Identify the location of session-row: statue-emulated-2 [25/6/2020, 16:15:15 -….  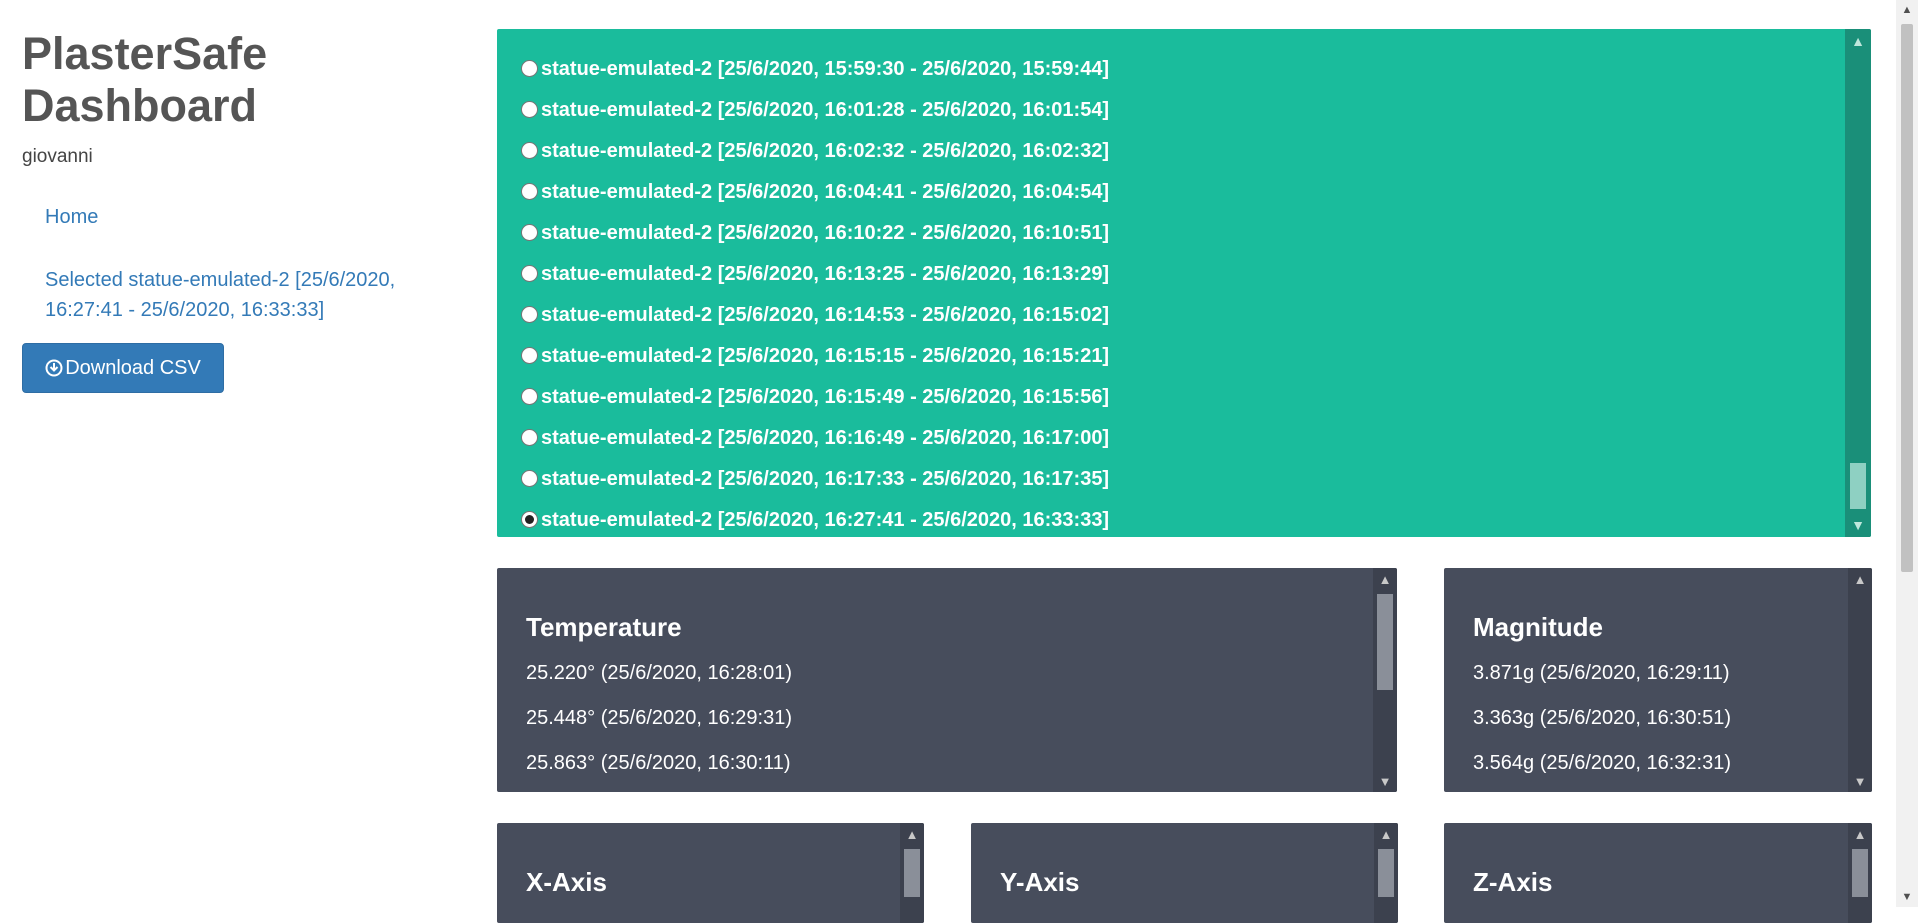
(1172, 355).